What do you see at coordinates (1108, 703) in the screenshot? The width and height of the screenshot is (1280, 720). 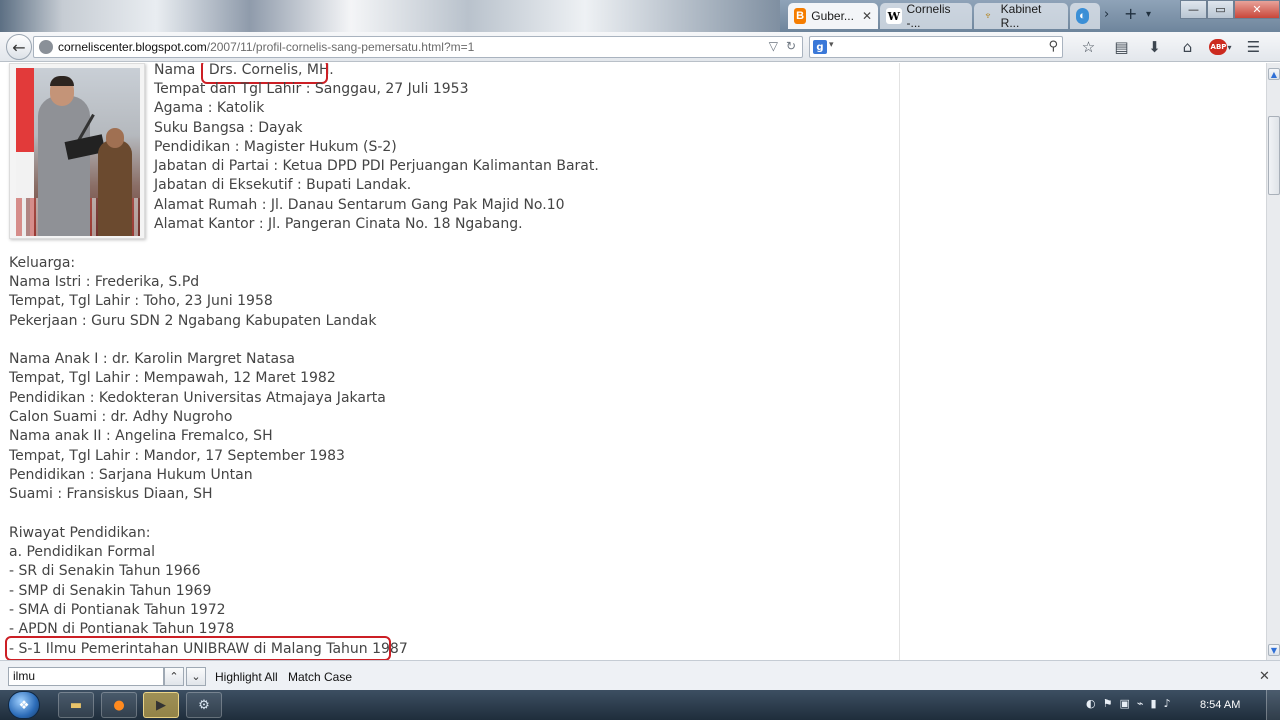 I see `action-center-icon: ⚑` at bounding box center [1108, 703].